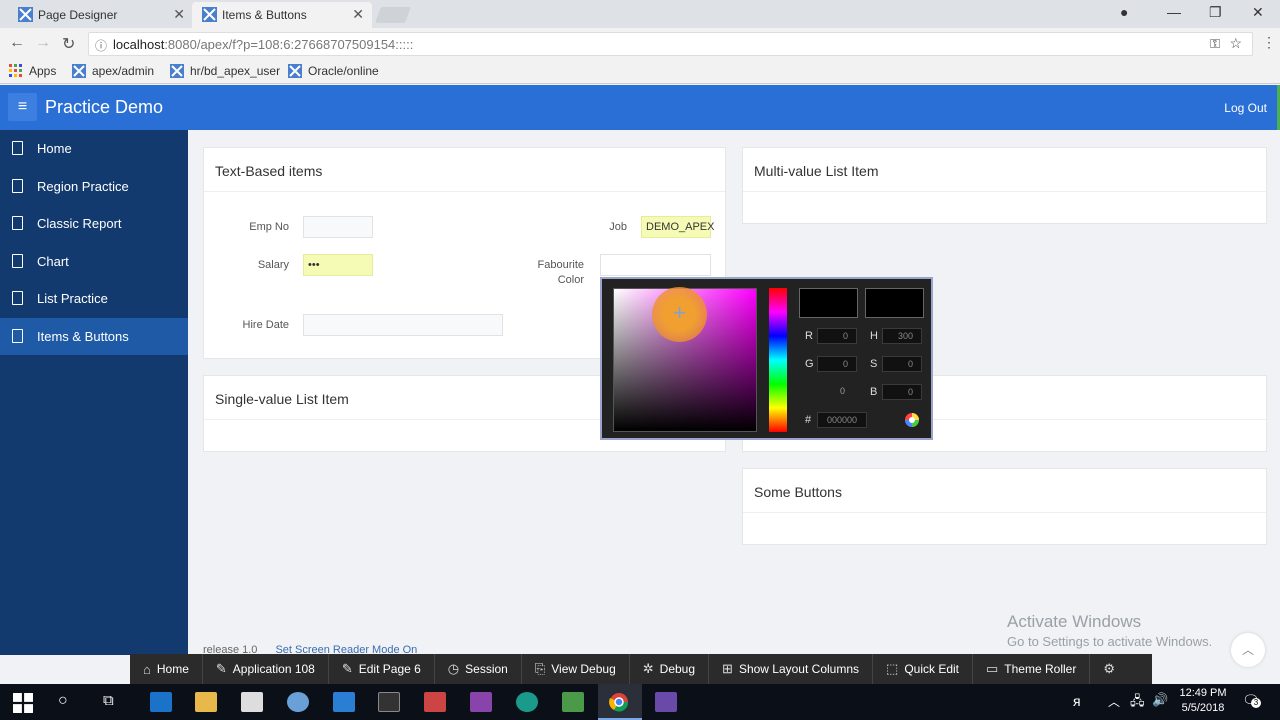 This screenshot has height=720, width=1280. What do you see at coordinates (791, 669) in the screenshot?
I see `dev-layout-columns-button: ⊞ Show Layout Columns` at bounding box center [791, 669].